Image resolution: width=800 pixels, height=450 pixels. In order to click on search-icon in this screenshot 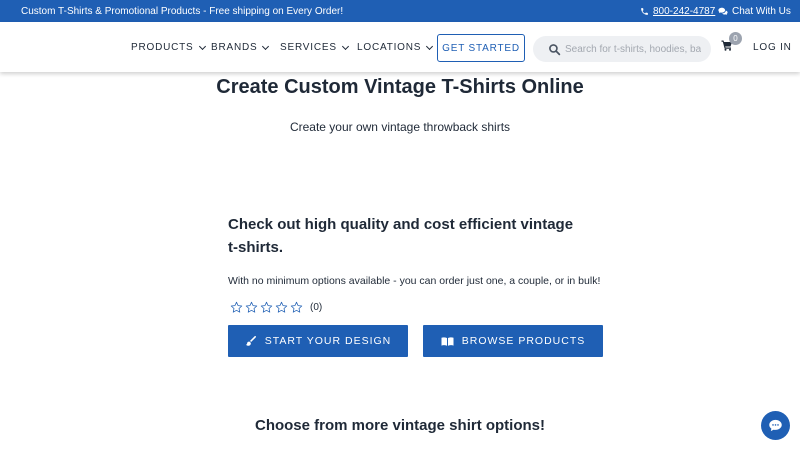, I will do `click(554, 49)`.